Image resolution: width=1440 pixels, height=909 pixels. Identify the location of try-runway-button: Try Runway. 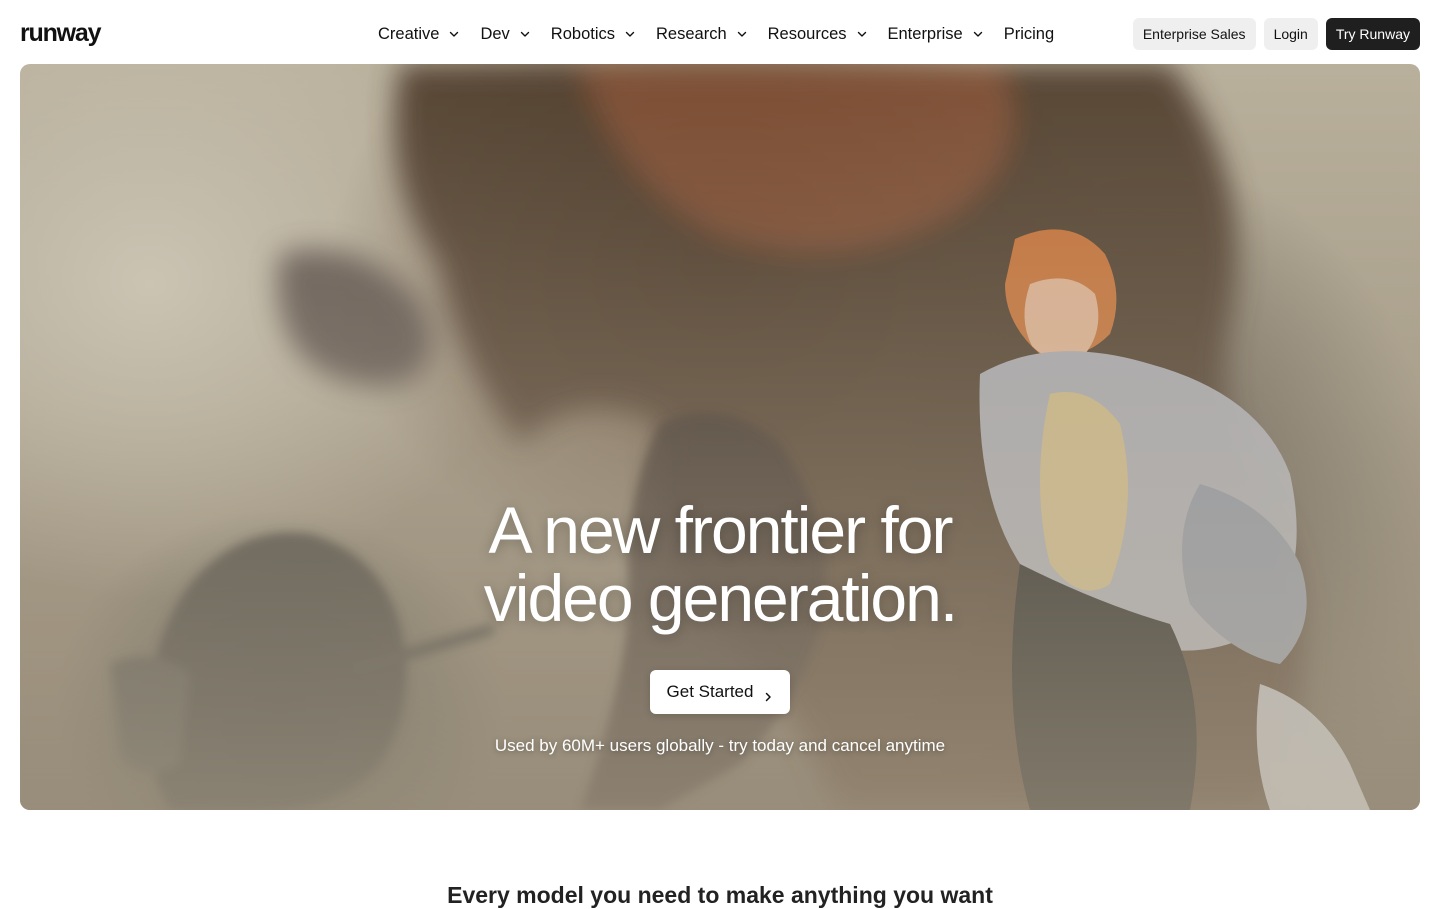
(1372, 34).